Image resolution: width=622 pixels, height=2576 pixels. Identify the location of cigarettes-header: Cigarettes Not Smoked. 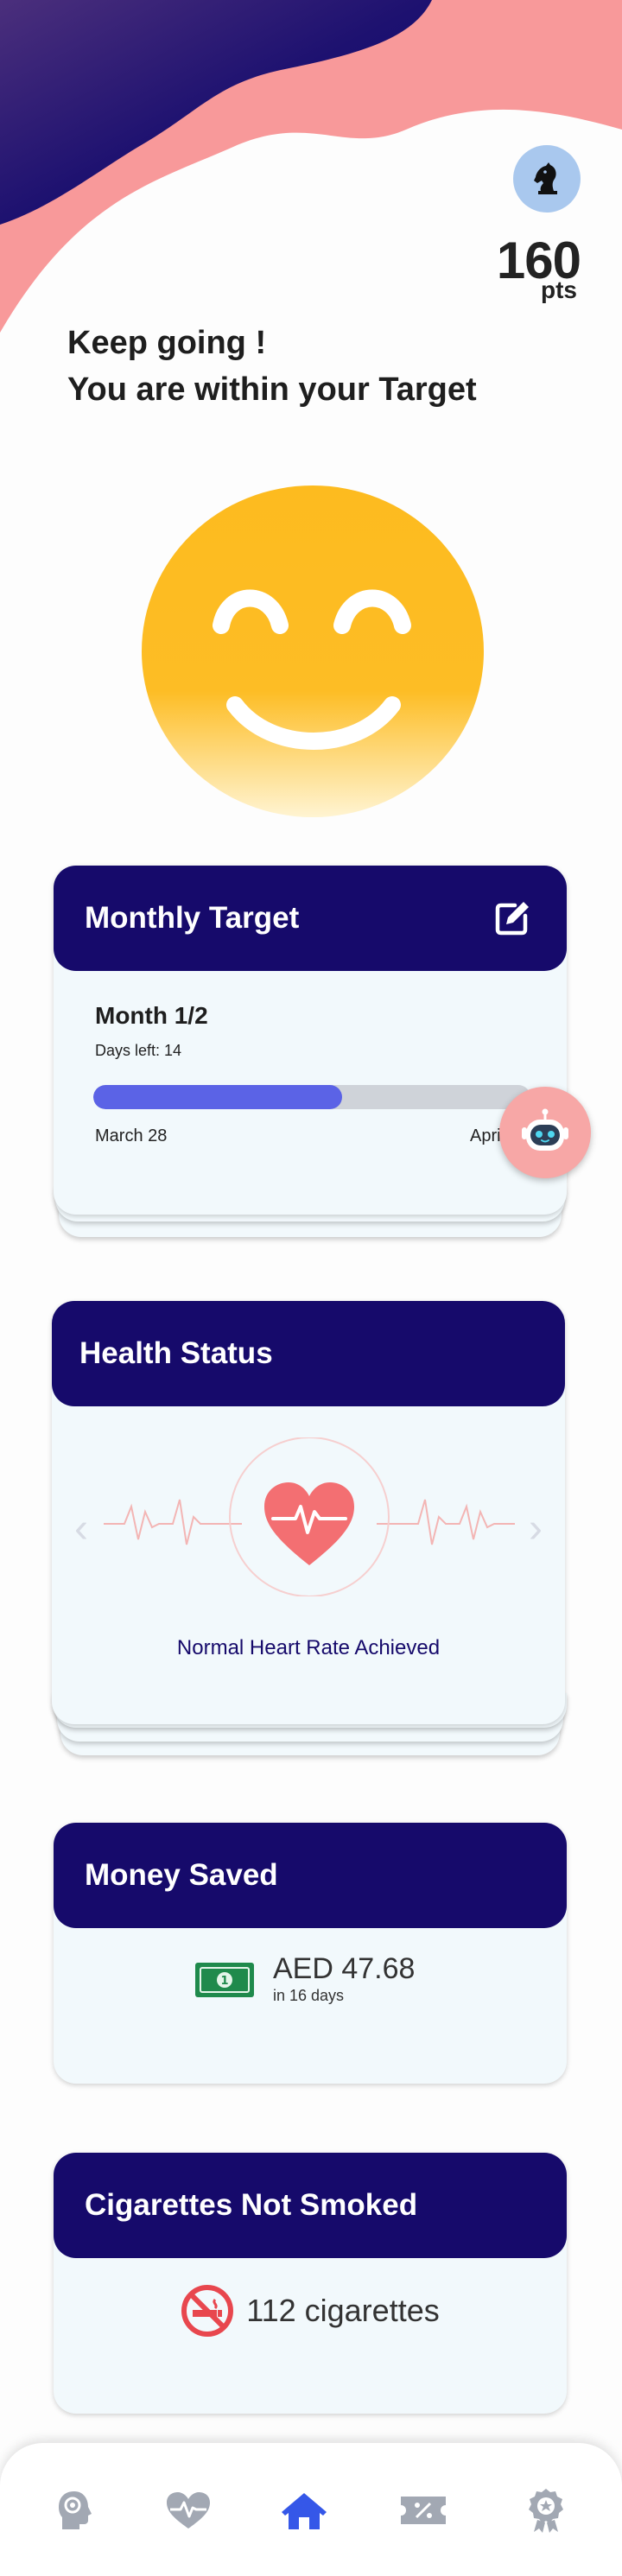
(310, 2205).